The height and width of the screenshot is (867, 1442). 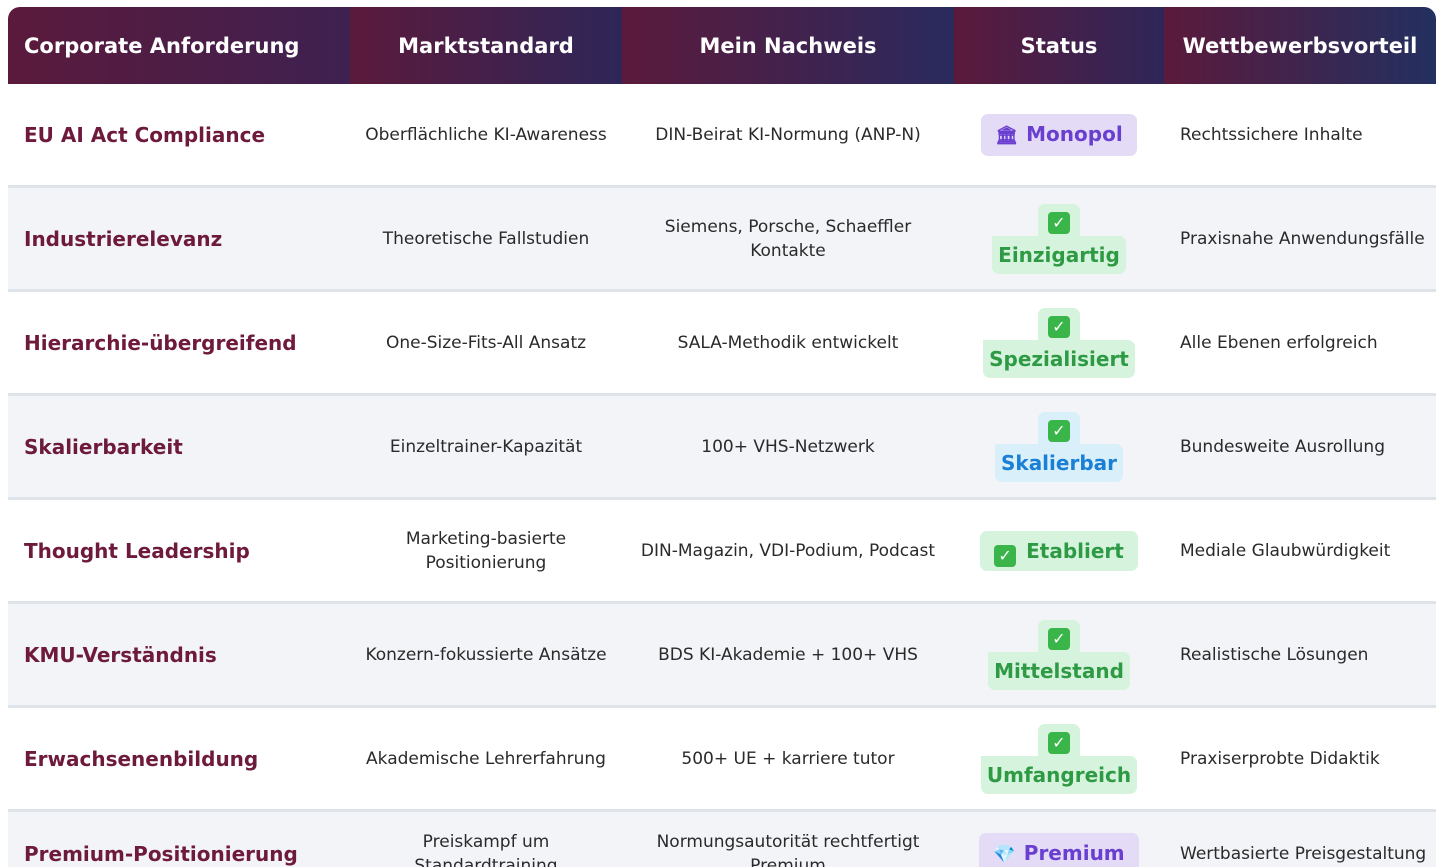 What do you see at coordinates (486, 839) in the screenshot?
I see `market-standard-cell: Preiskampf um Standardtraining` at bounding box center [486, 839].